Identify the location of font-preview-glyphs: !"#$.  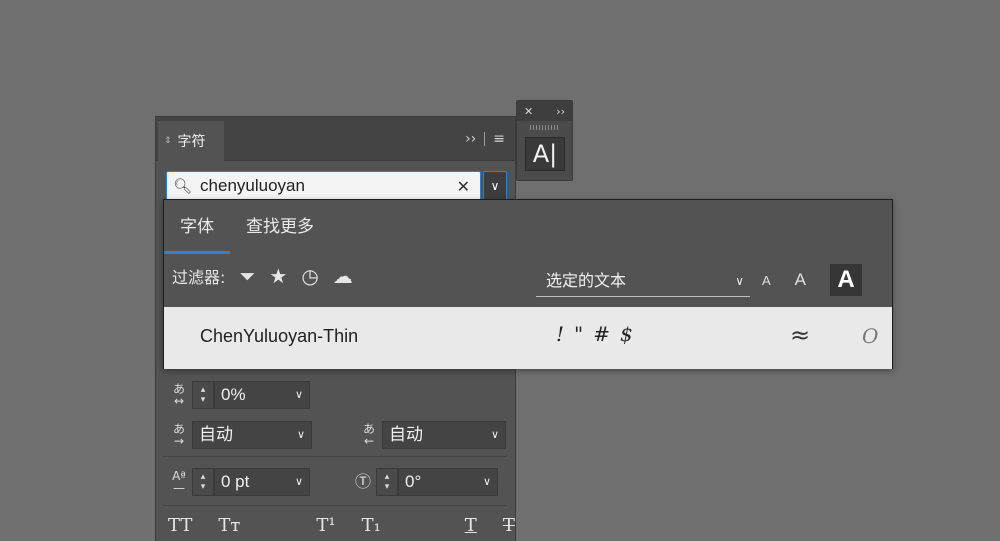
(599, 334).